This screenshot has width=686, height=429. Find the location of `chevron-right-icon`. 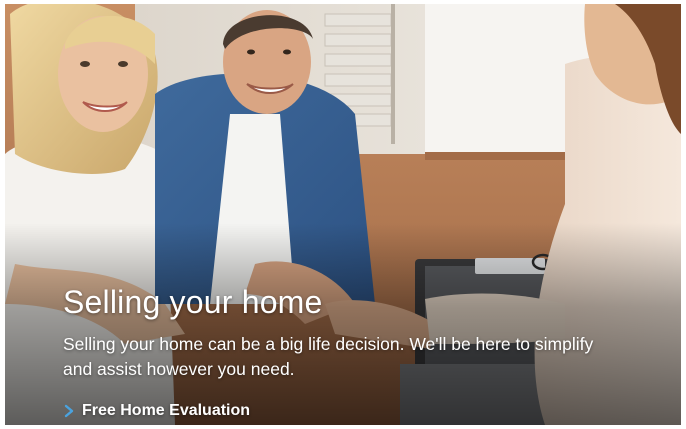

chevron-right-icon is located at coordinates (69, 411).